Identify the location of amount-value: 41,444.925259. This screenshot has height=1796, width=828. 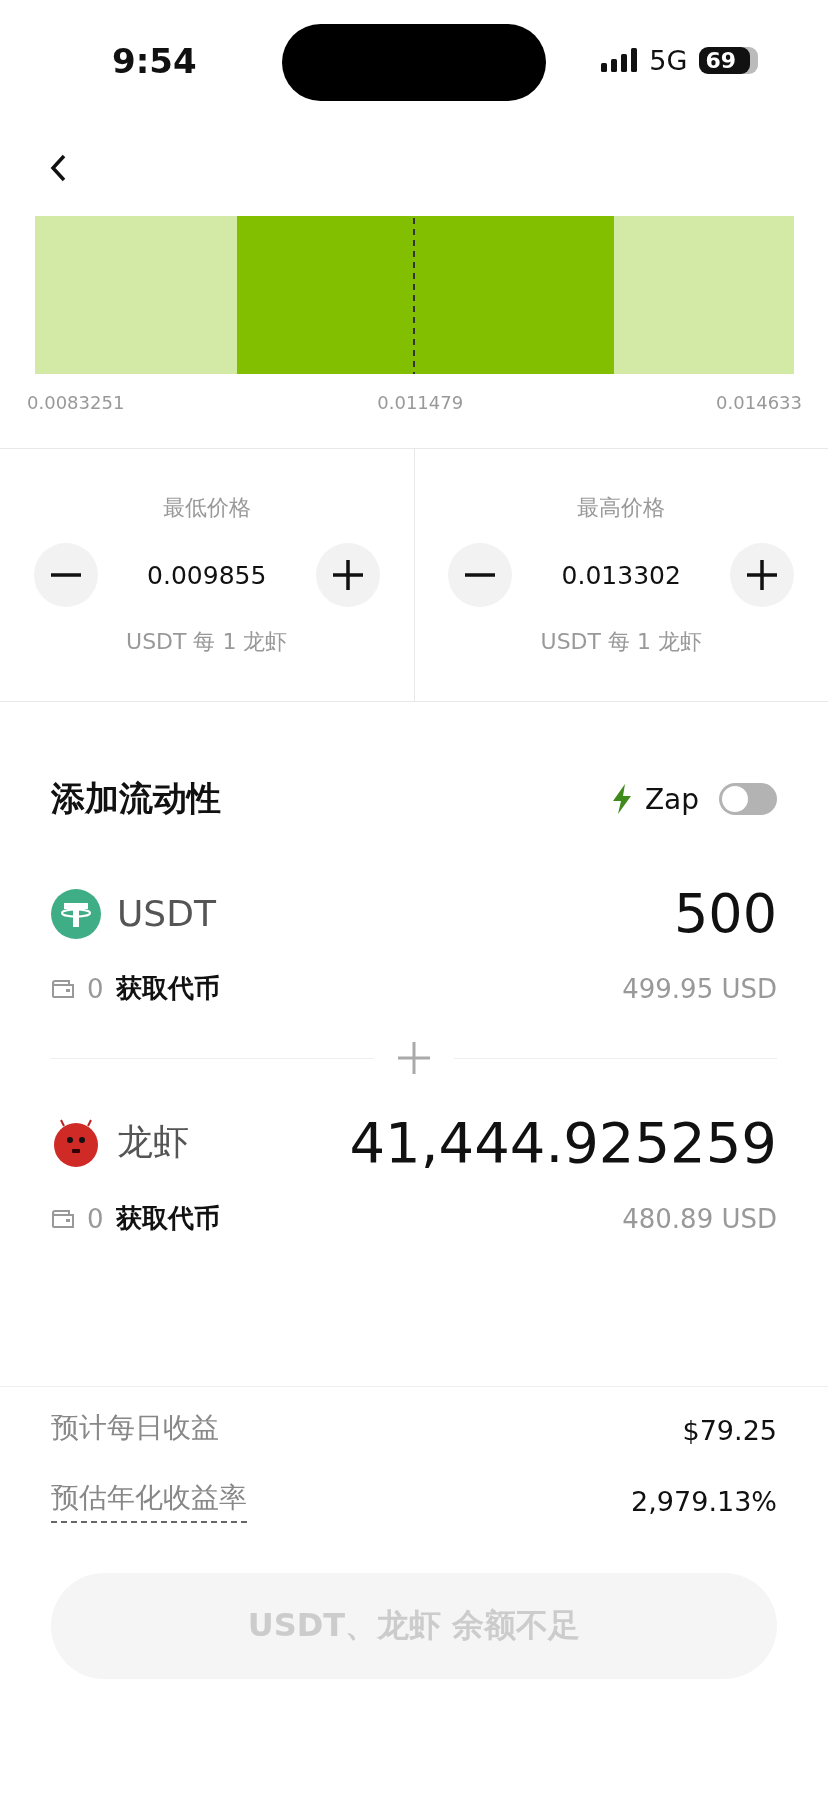
(563, 1142).